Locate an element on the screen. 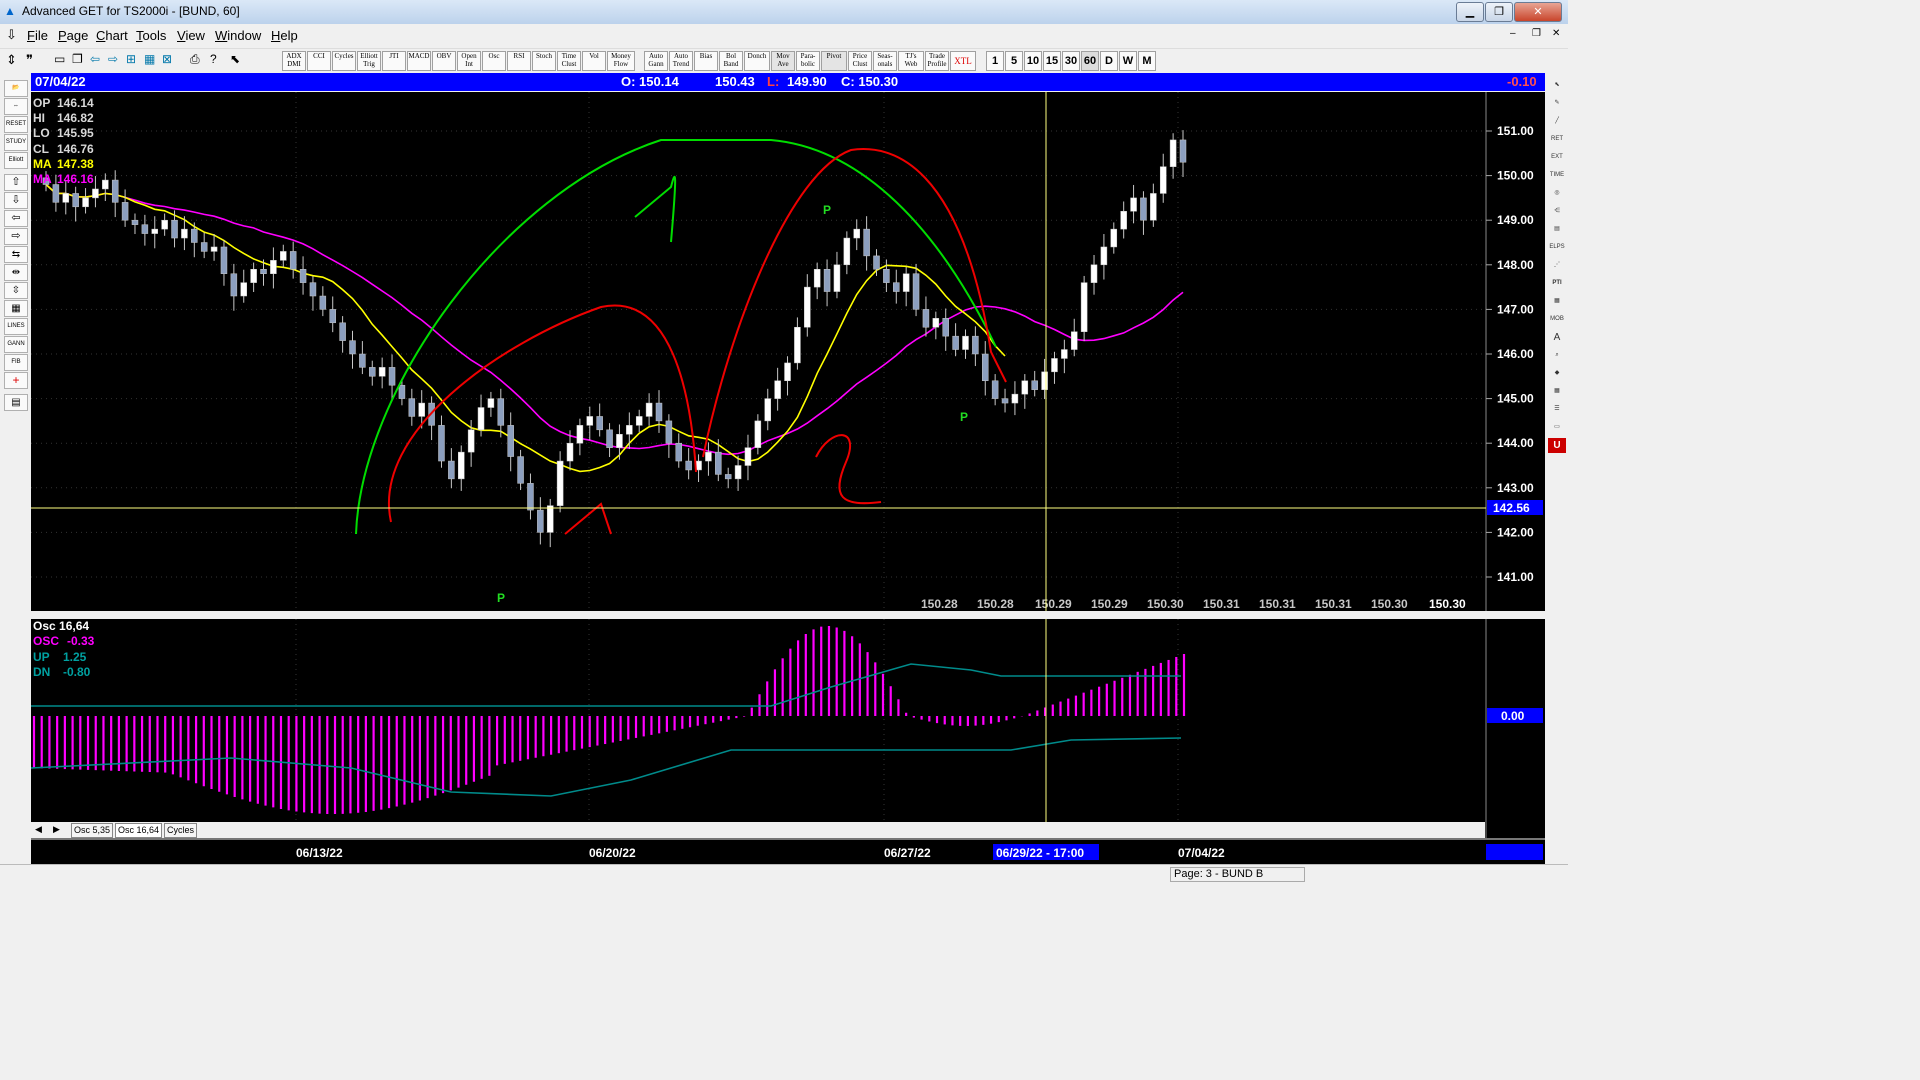 This screenshot has height=1080, width=1920. ellipse-icon: ELPS is located at coordinates (1557, 247).